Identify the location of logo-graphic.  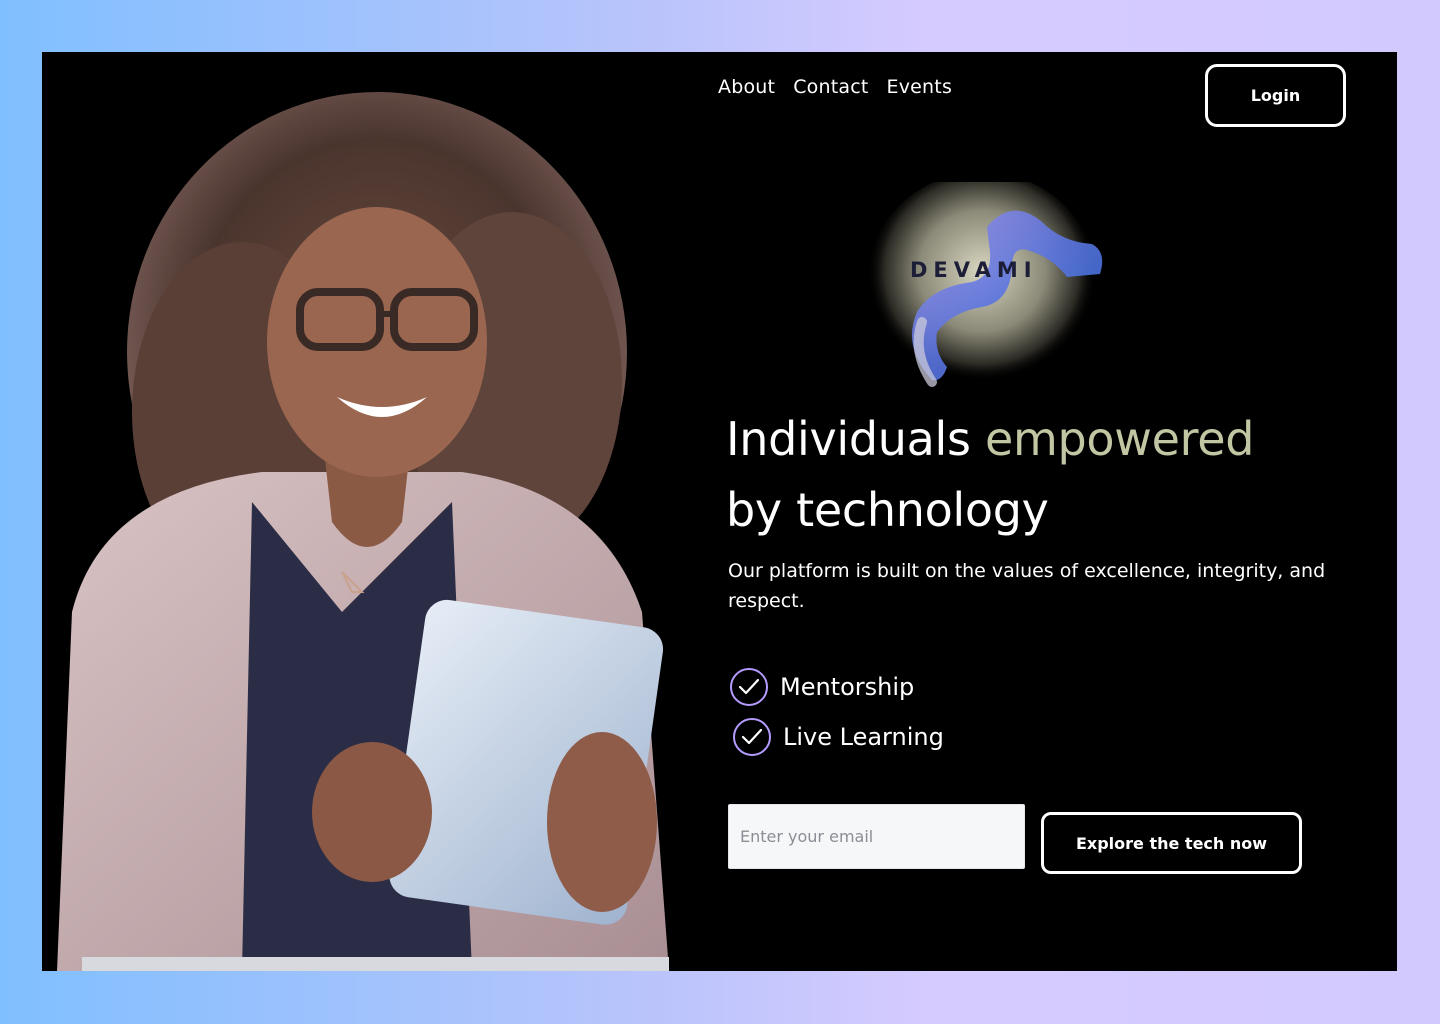
(985, 282).